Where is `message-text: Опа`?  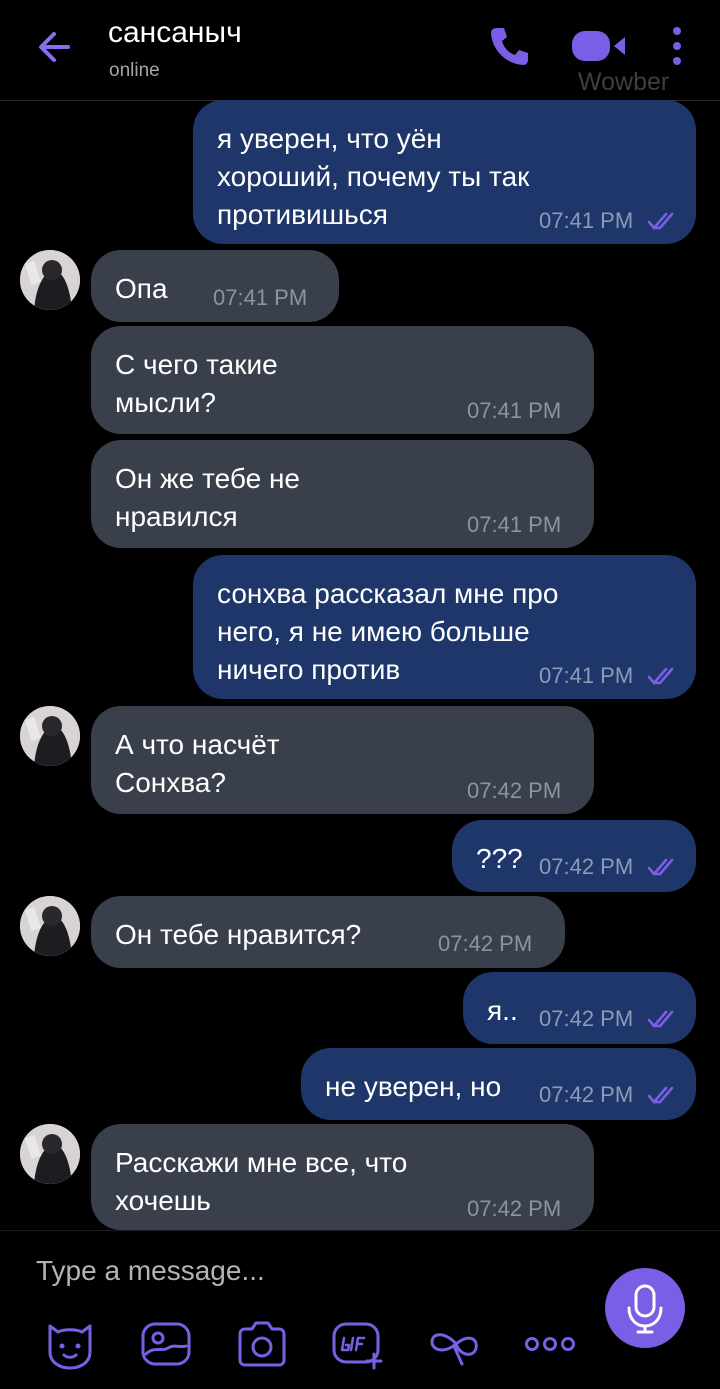 message-text: Опа is located at coordinates (141, 288).